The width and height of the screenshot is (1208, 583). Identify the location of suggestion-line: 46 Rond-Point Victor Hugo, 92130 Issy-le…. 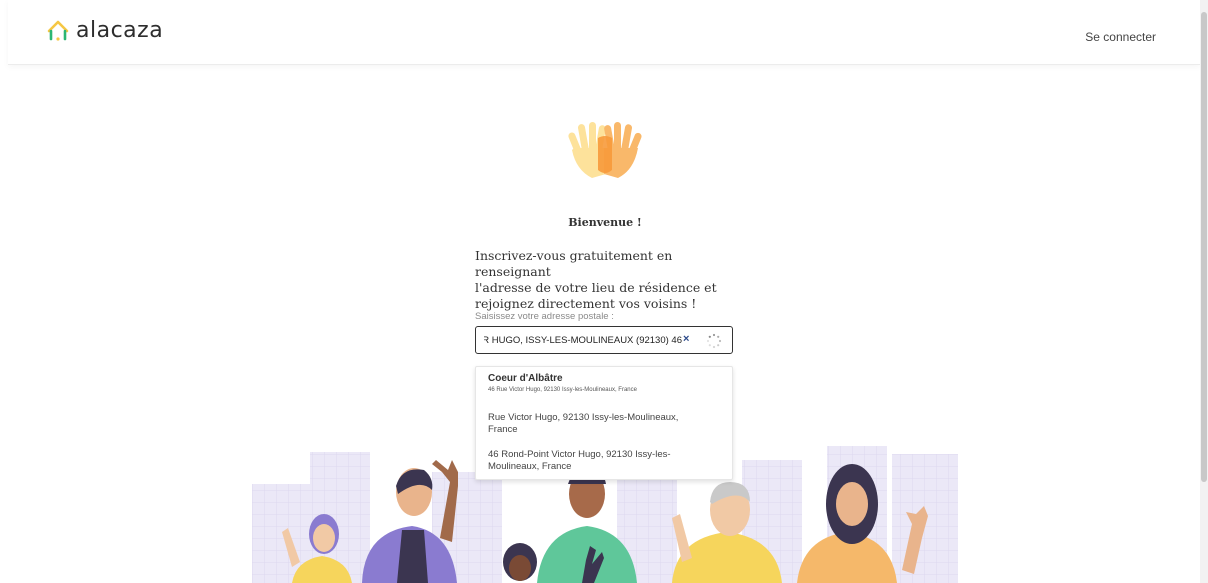
(579, 454).